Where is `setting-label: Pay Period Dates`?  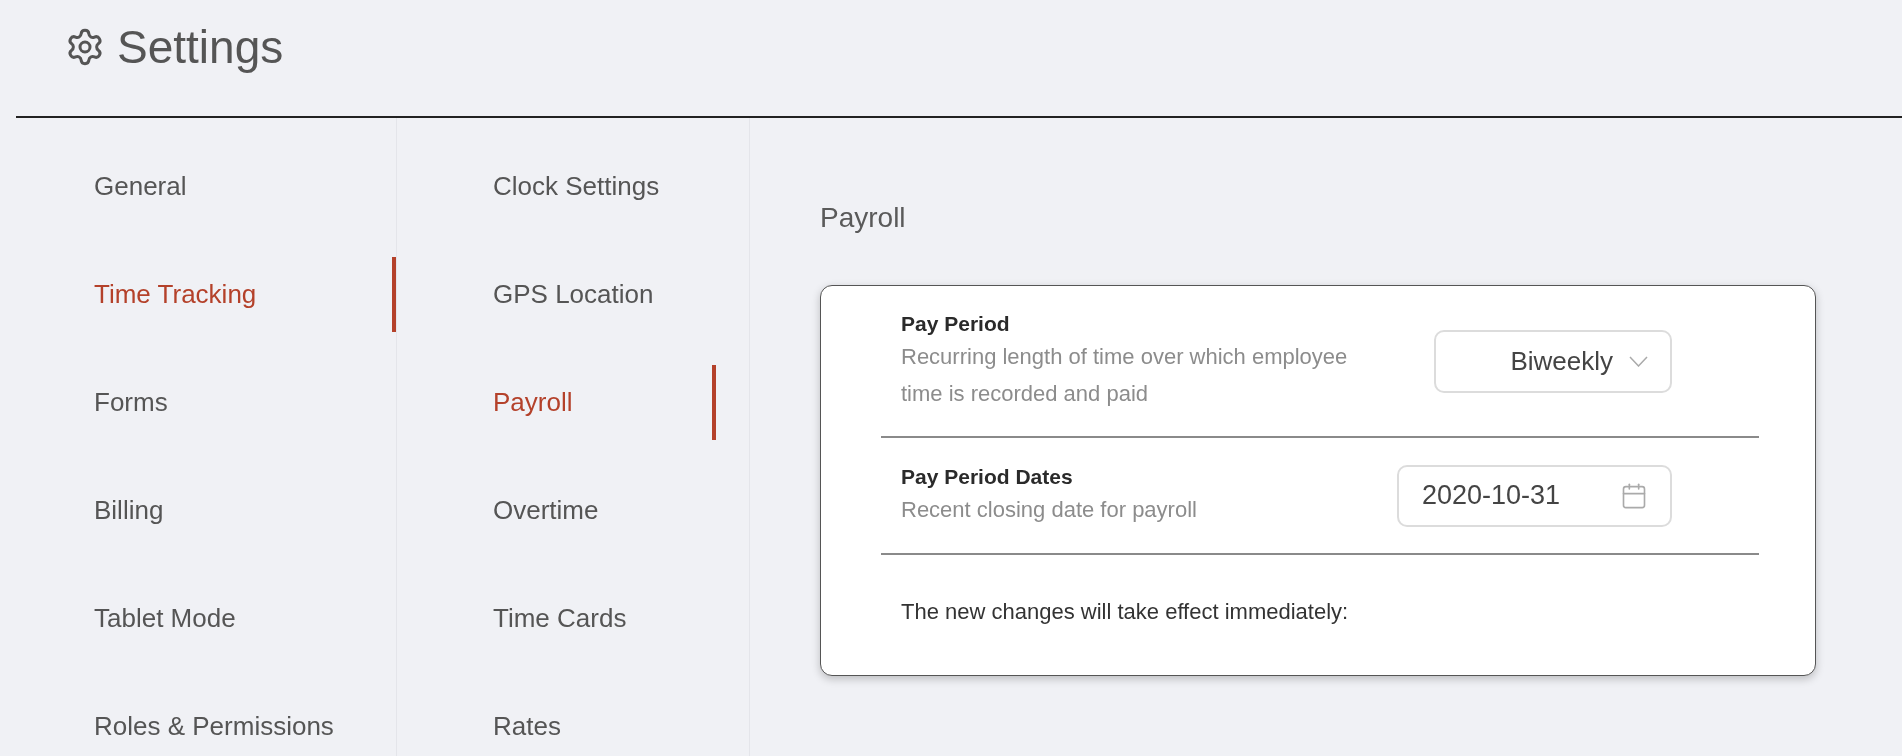 setting-label: Pay Period Dates is located at coordinates (987, 477).